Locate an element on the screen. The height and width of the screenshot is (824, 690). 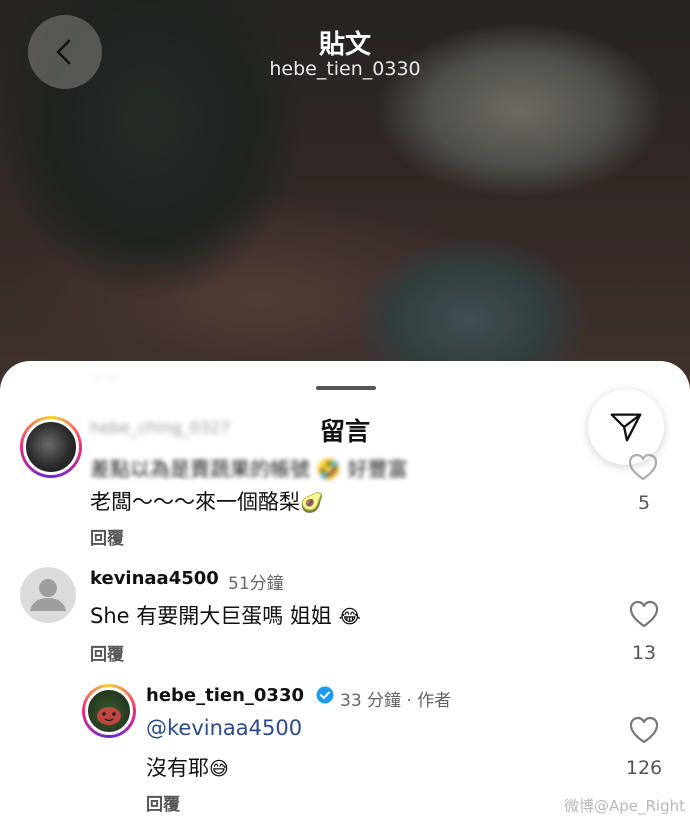
comment-timestamp: 33 分鐘 ‧ 作者 is located at coordinates (395, 698).